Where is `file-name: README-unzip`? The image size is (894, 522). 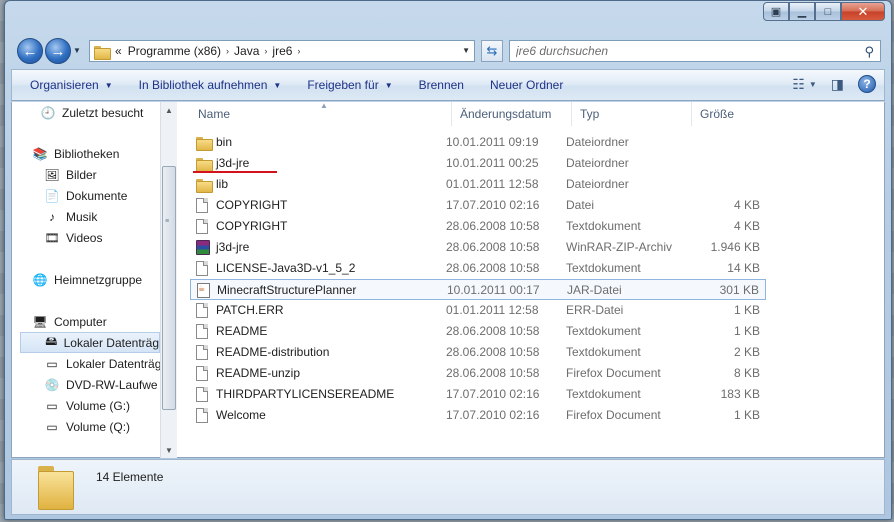 file-name: README-unzip is located at coordinates (258, 373).